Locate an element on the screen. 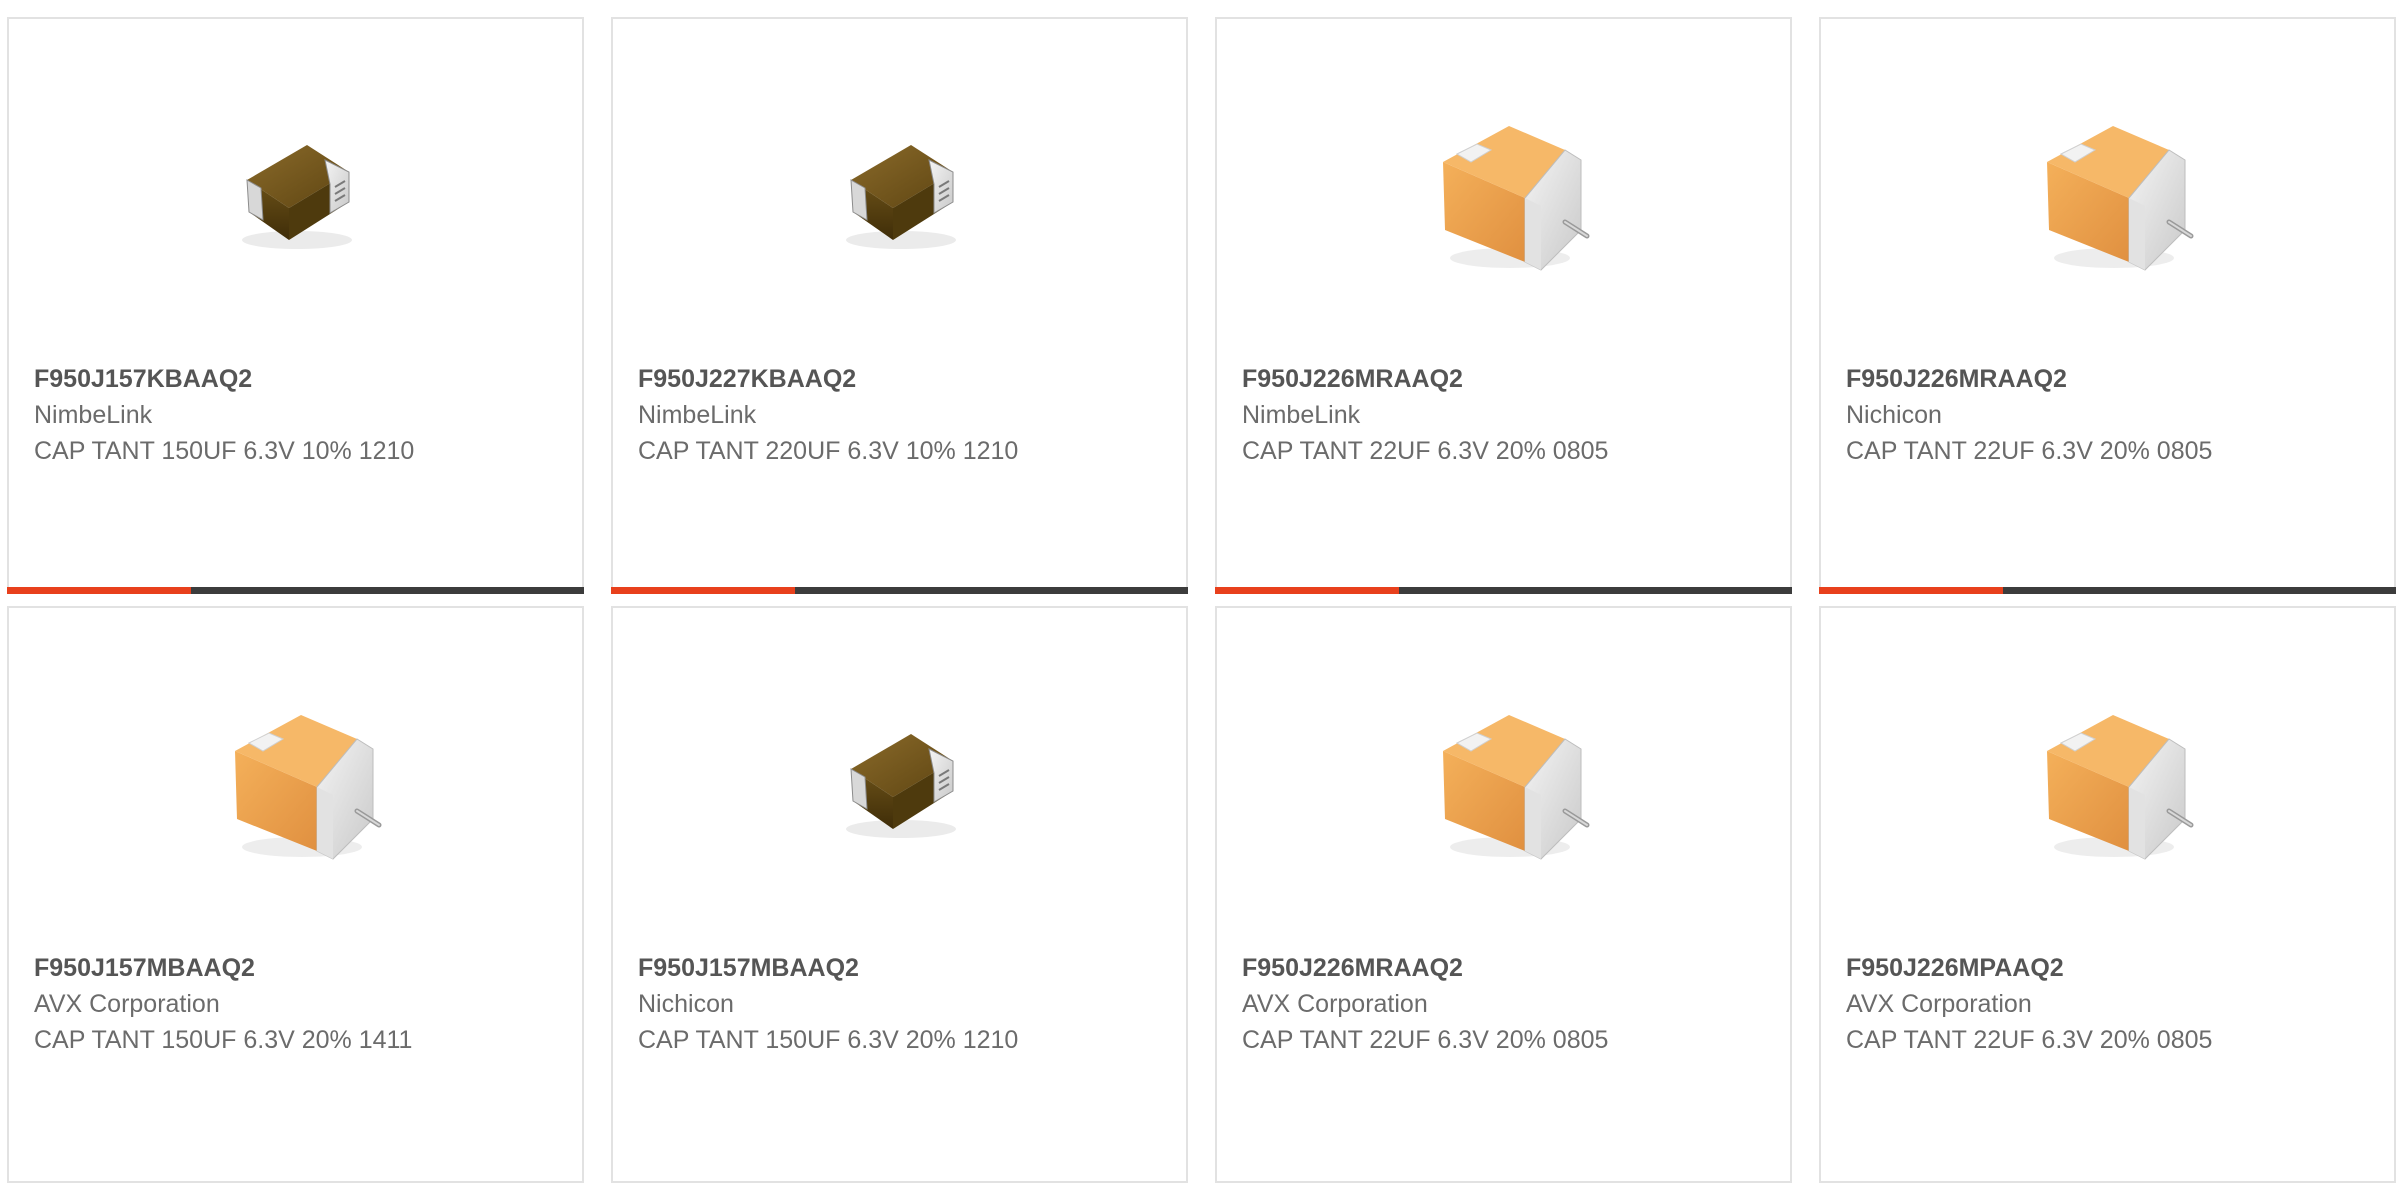  part-number: F950J226MPAAQ2 is located at coordinates (2056, 968).